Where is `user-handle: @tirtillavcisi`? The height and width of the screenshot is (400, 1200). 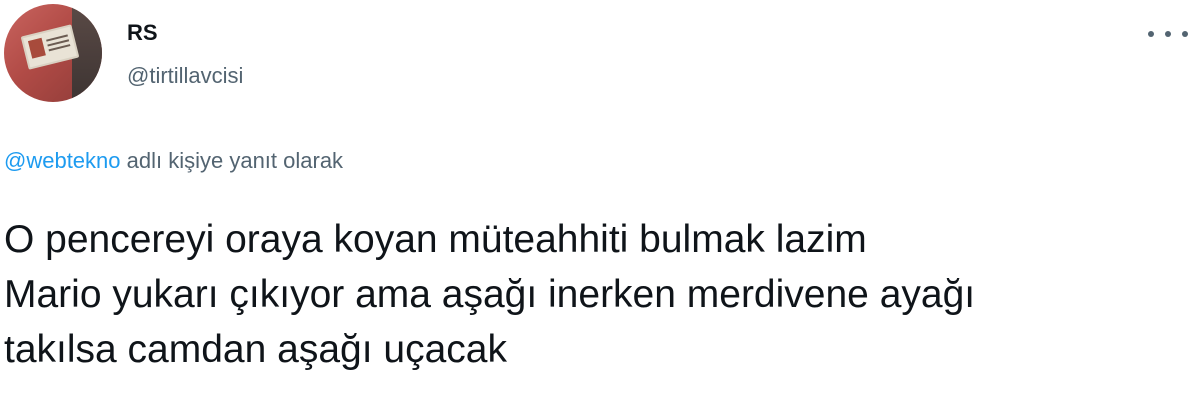 user-handle: @tirtillavcisi is located at coordinates (185, 76).